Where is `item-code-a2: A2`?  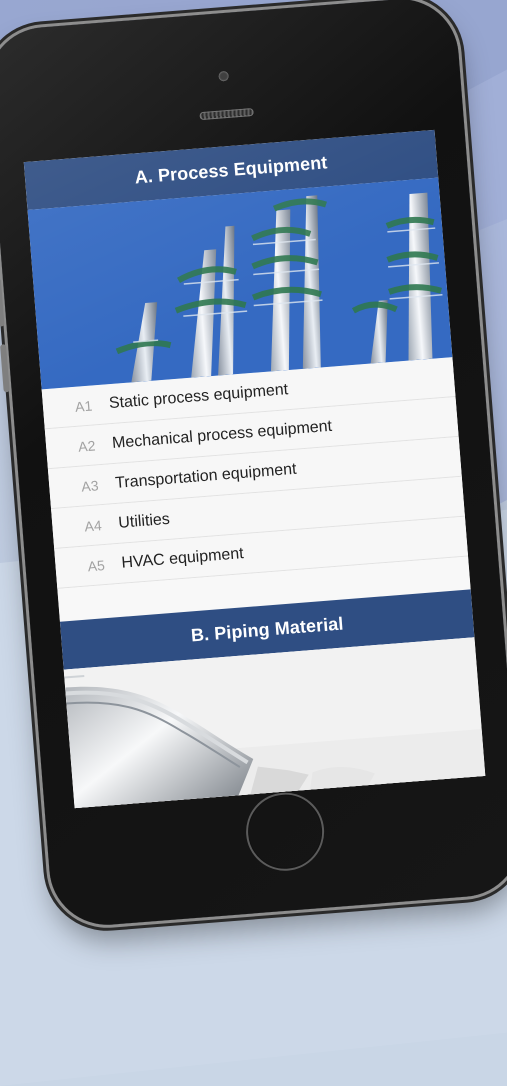
item-code-a2: A2 is located at coordinates (86, 445).